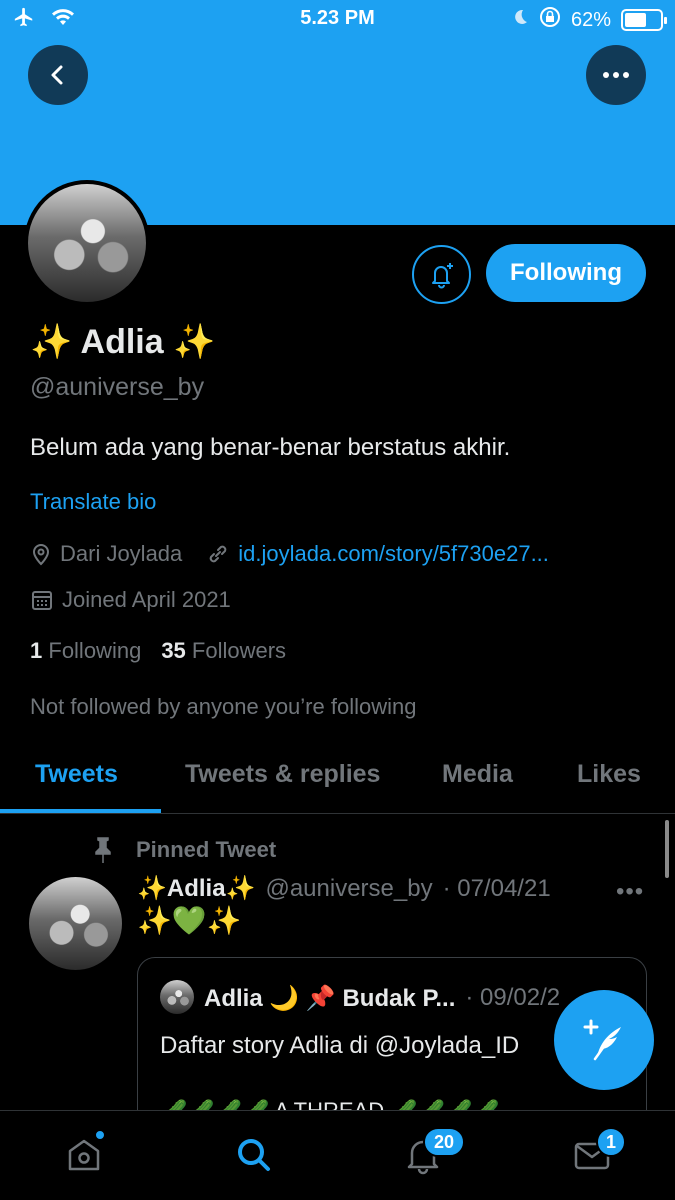 Image resolution: width=675 pixels, height=1200 pixels. What do you see at coordinates (76, 774) in the screenshot?
I see `tab-tweets: Tweets` at bounding box center [76, 774].